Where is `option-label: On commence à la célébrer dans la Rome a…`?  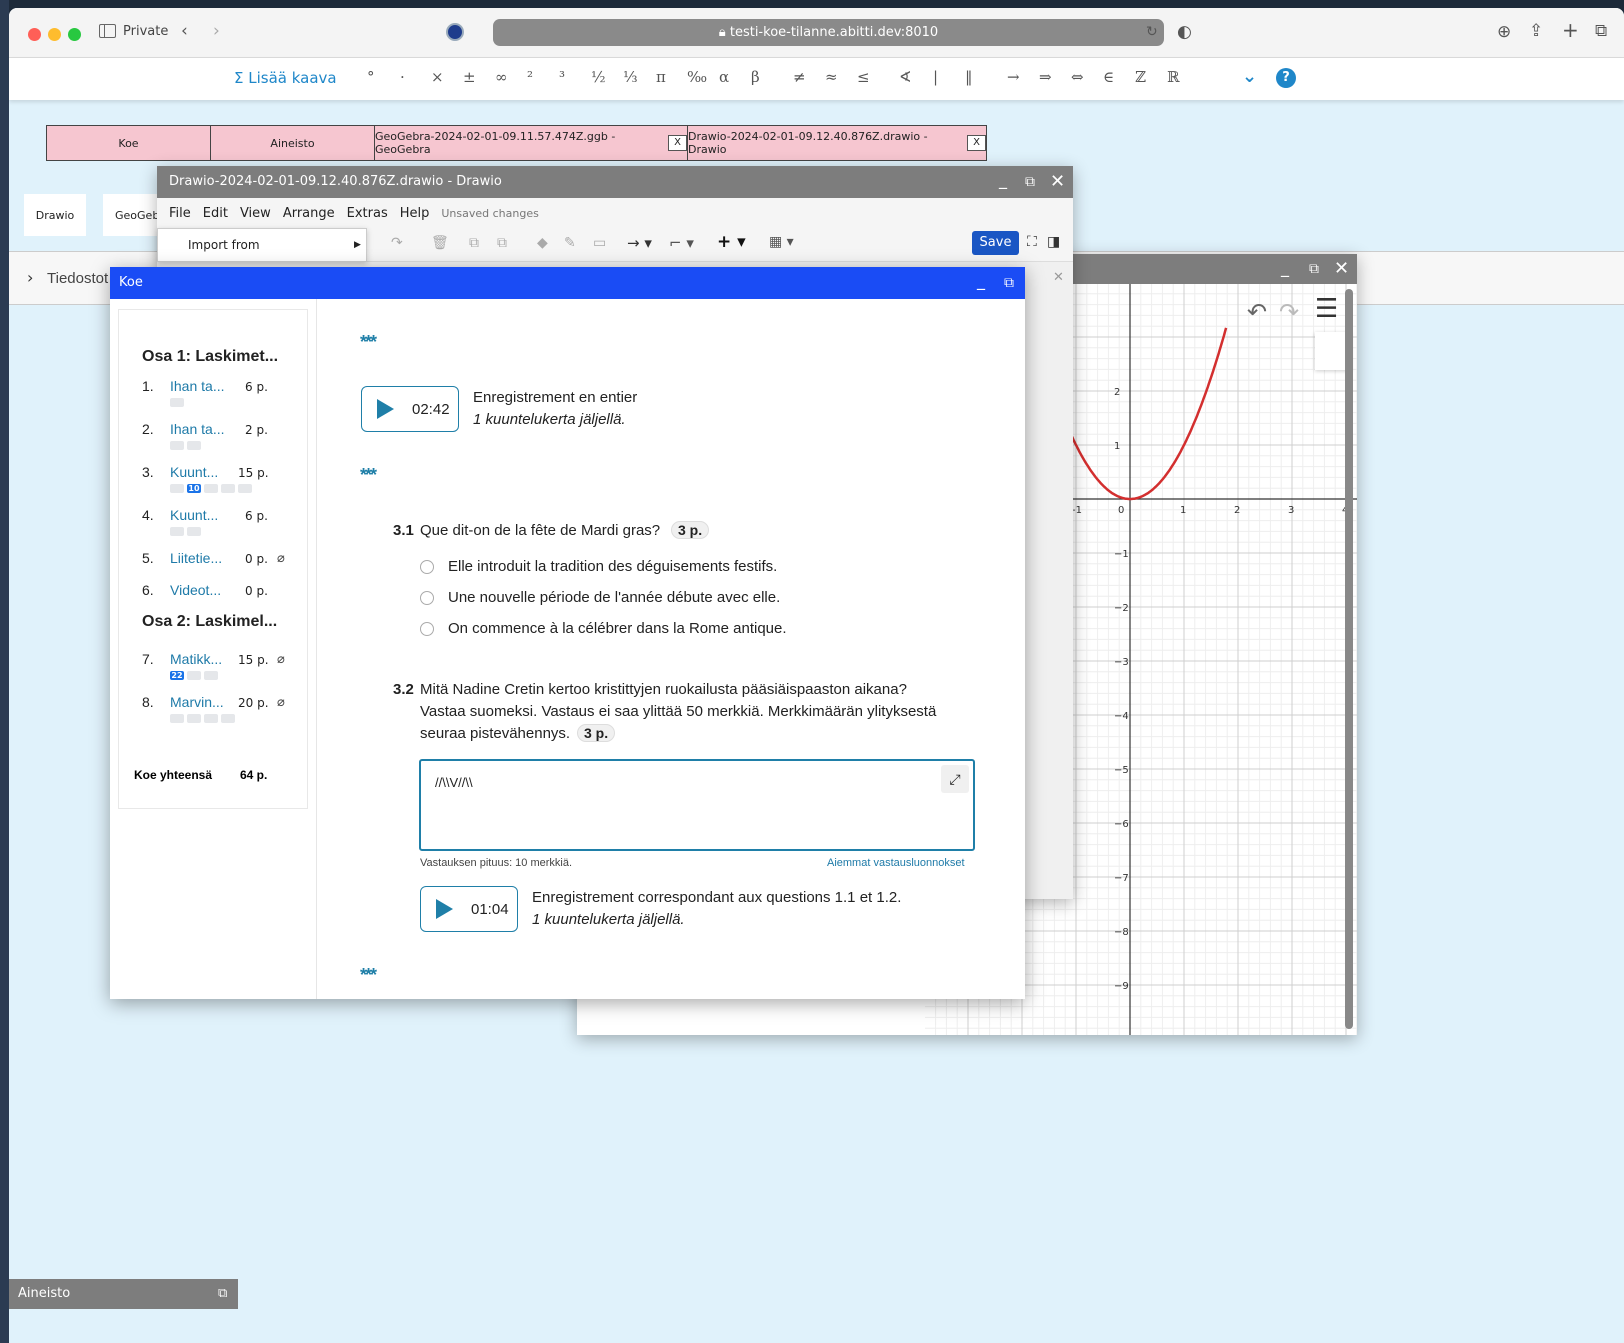
option-label: On commence à la célébrer dans la Rome a… is located at coordinates (617, 628).